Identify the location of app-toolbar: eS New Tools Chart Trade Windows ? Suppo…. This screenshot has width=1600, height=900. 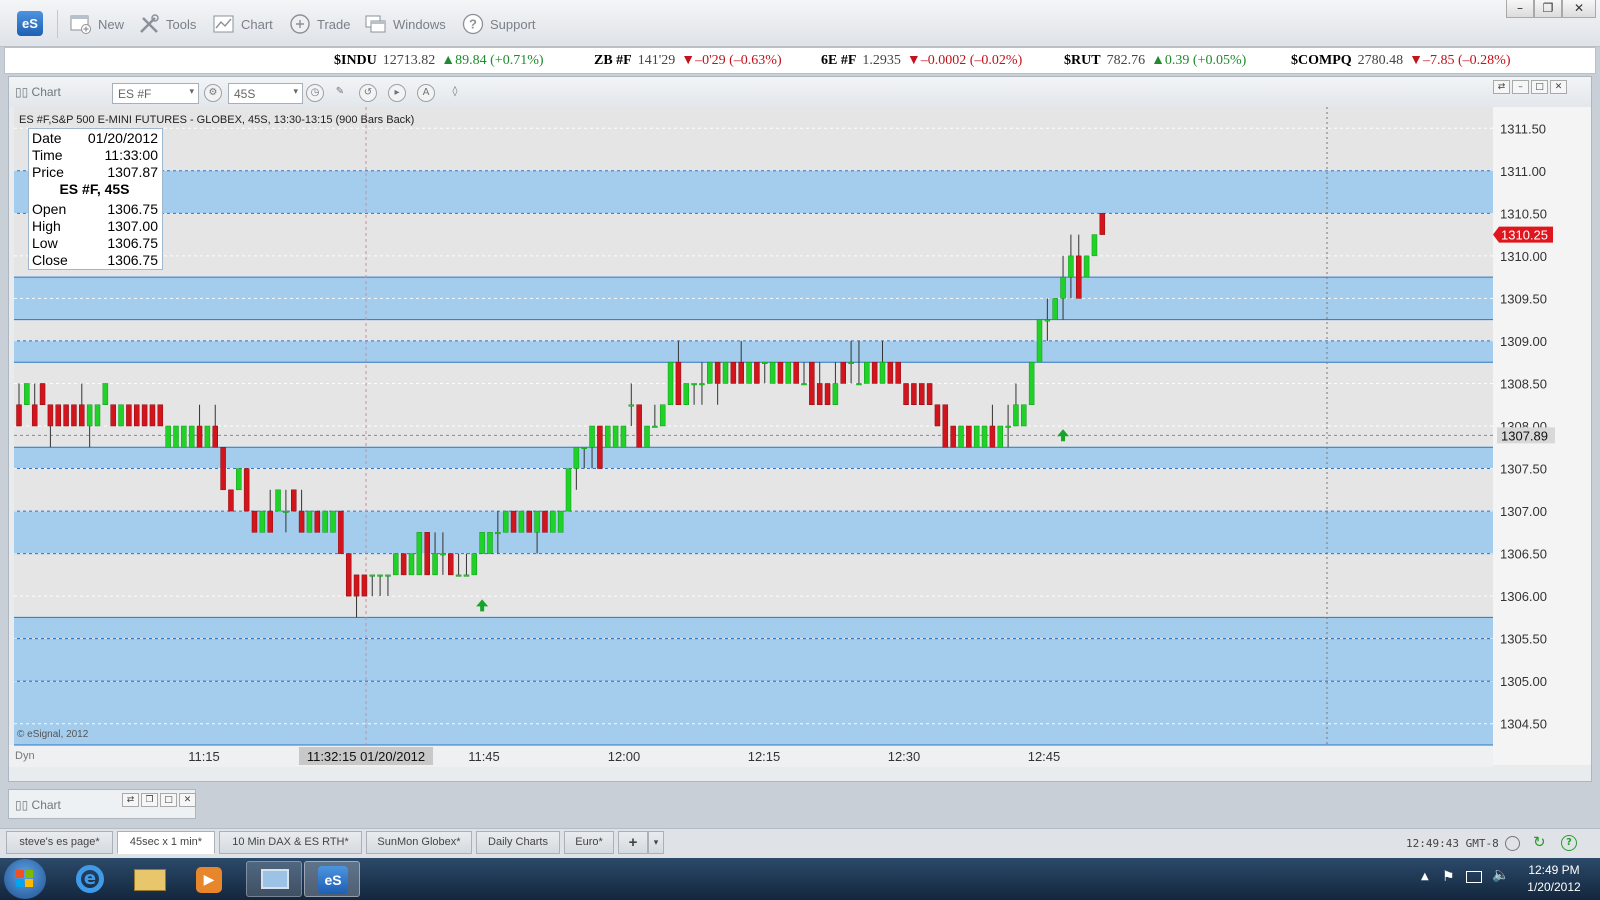
(800, 23).